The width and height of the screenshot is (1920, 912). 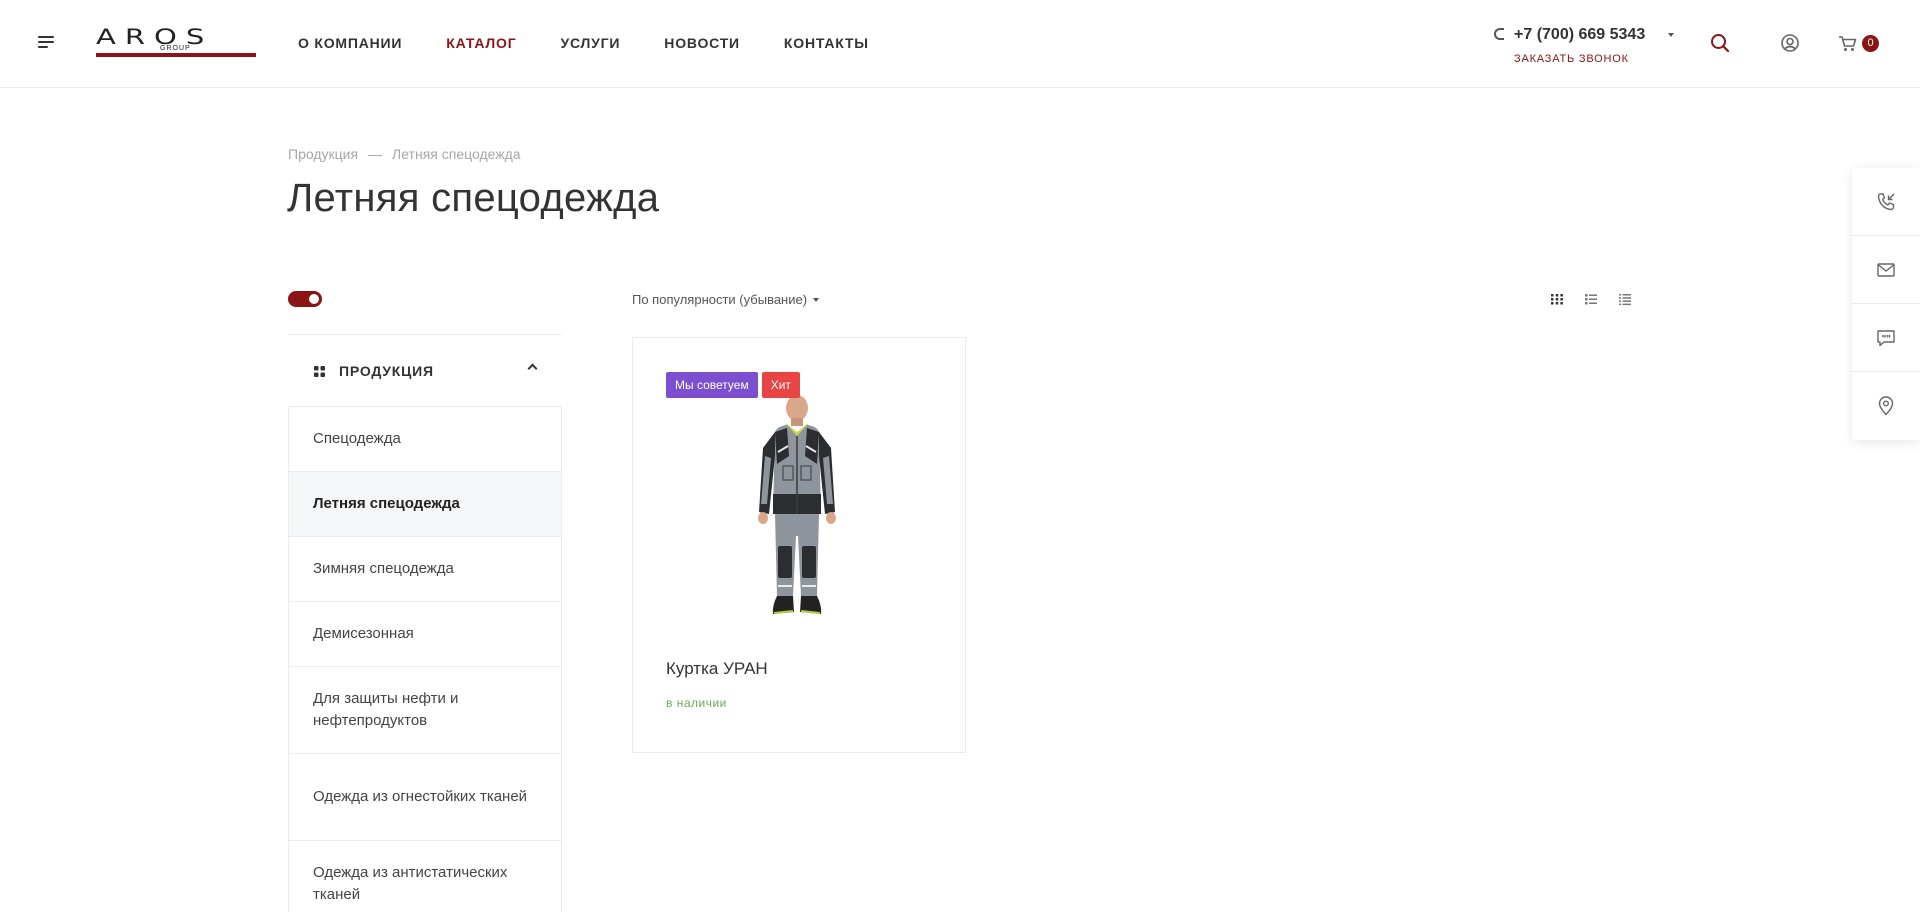 I want to click on sticker-recommend: Мы советуем, so click(x=712, y=385).